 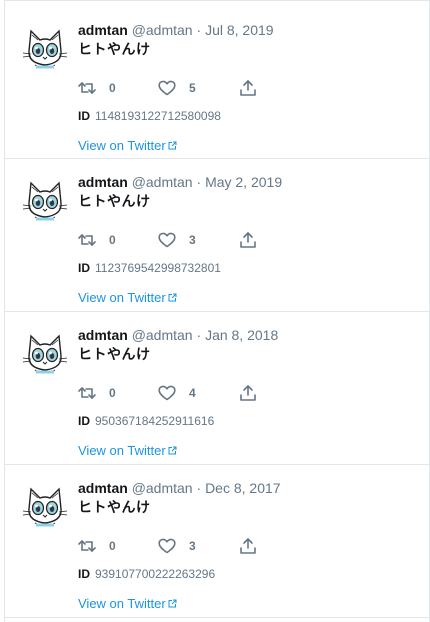 What do you see at coordinates (243, 182) in the screenshot?
I see `tweet-date: May 2, 2019` at bounding box center [243, 182].